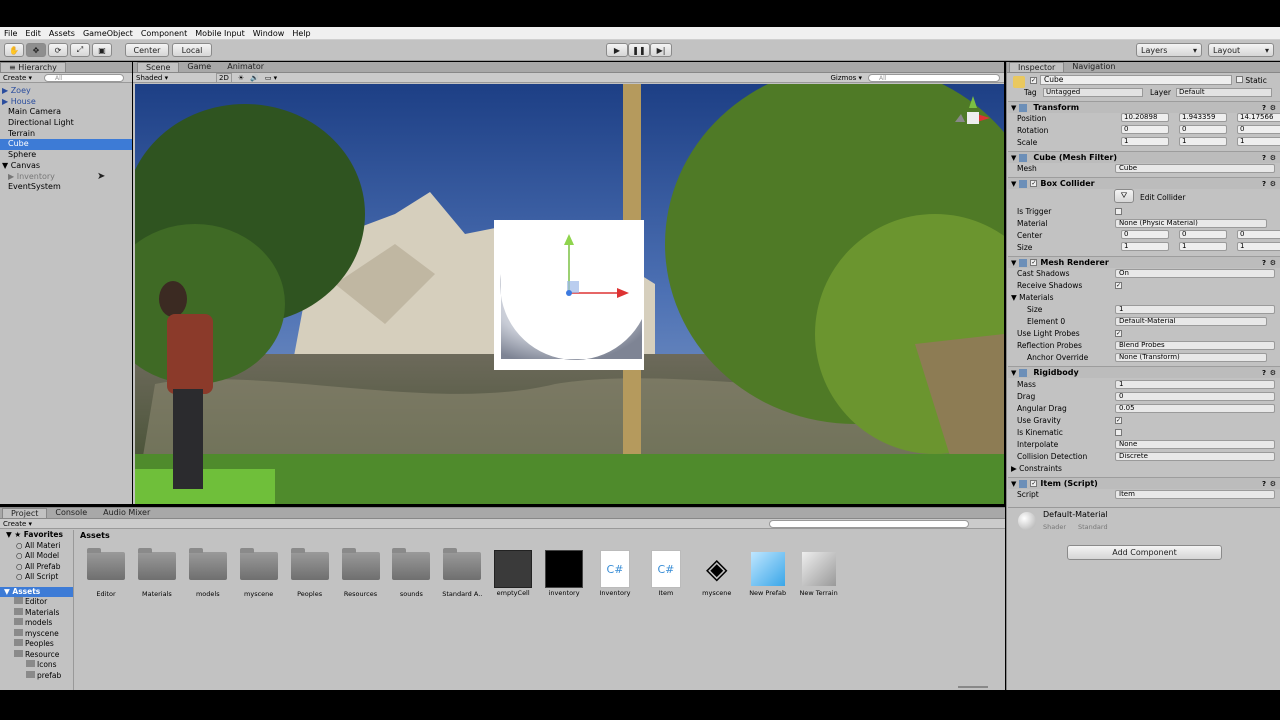 The width and height of the screenshot is (1280, 720). I want to click on scale-tool-icon: ⤢, so click(80, 50).